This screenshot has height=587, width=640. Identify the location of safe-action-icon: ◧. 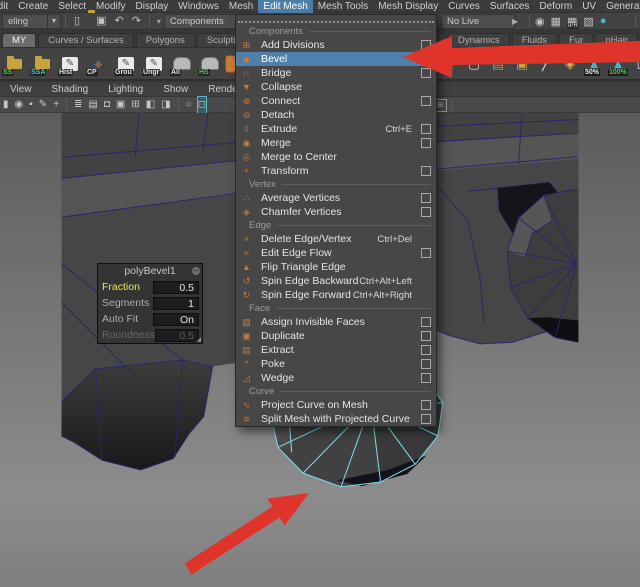
(150, 105).